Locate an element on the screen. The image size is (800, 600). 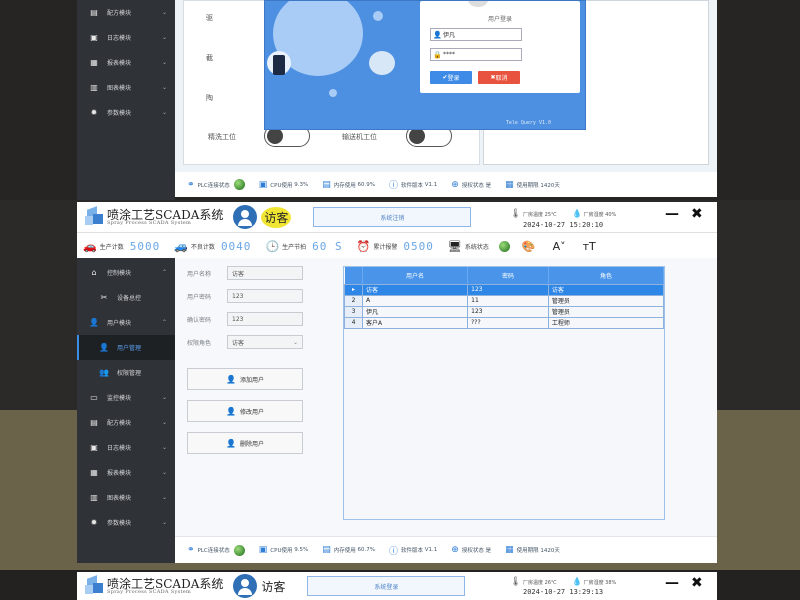
form-row-username: 用户名称 访客 is located at coordinates (245, 273).